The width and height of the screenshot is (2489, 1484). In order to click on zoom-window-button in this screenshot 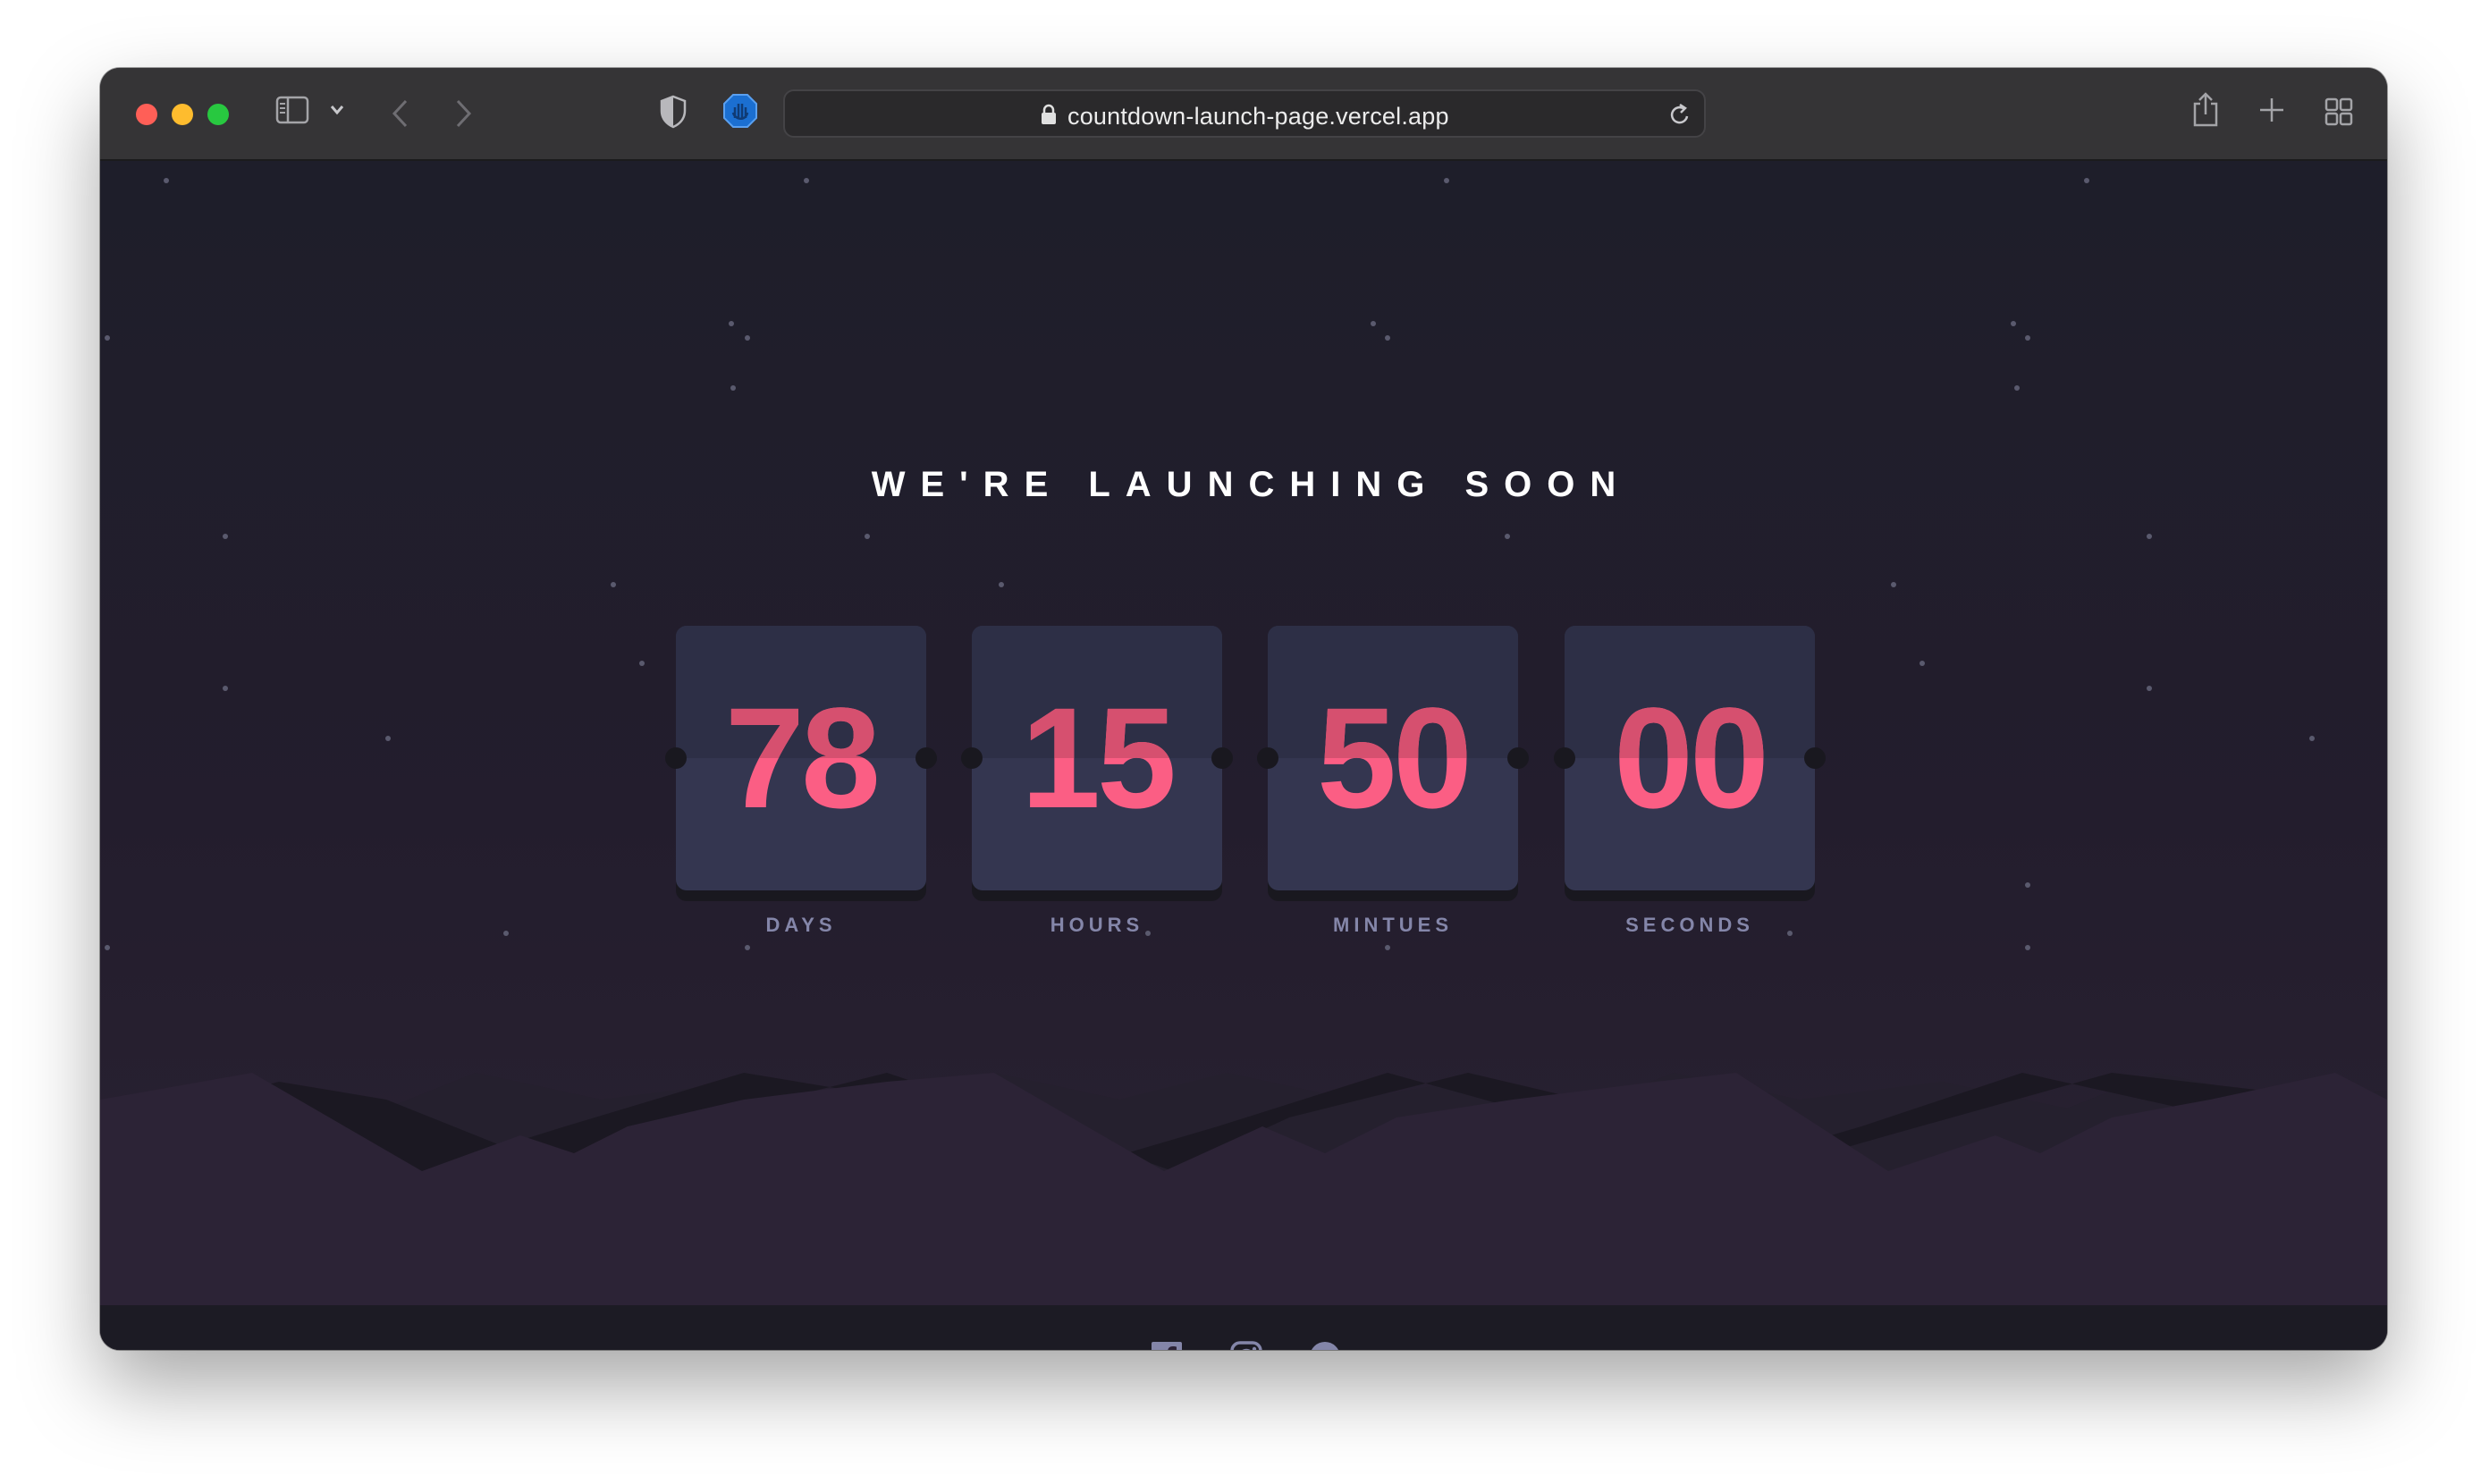, I will do `click(218, 114)`.